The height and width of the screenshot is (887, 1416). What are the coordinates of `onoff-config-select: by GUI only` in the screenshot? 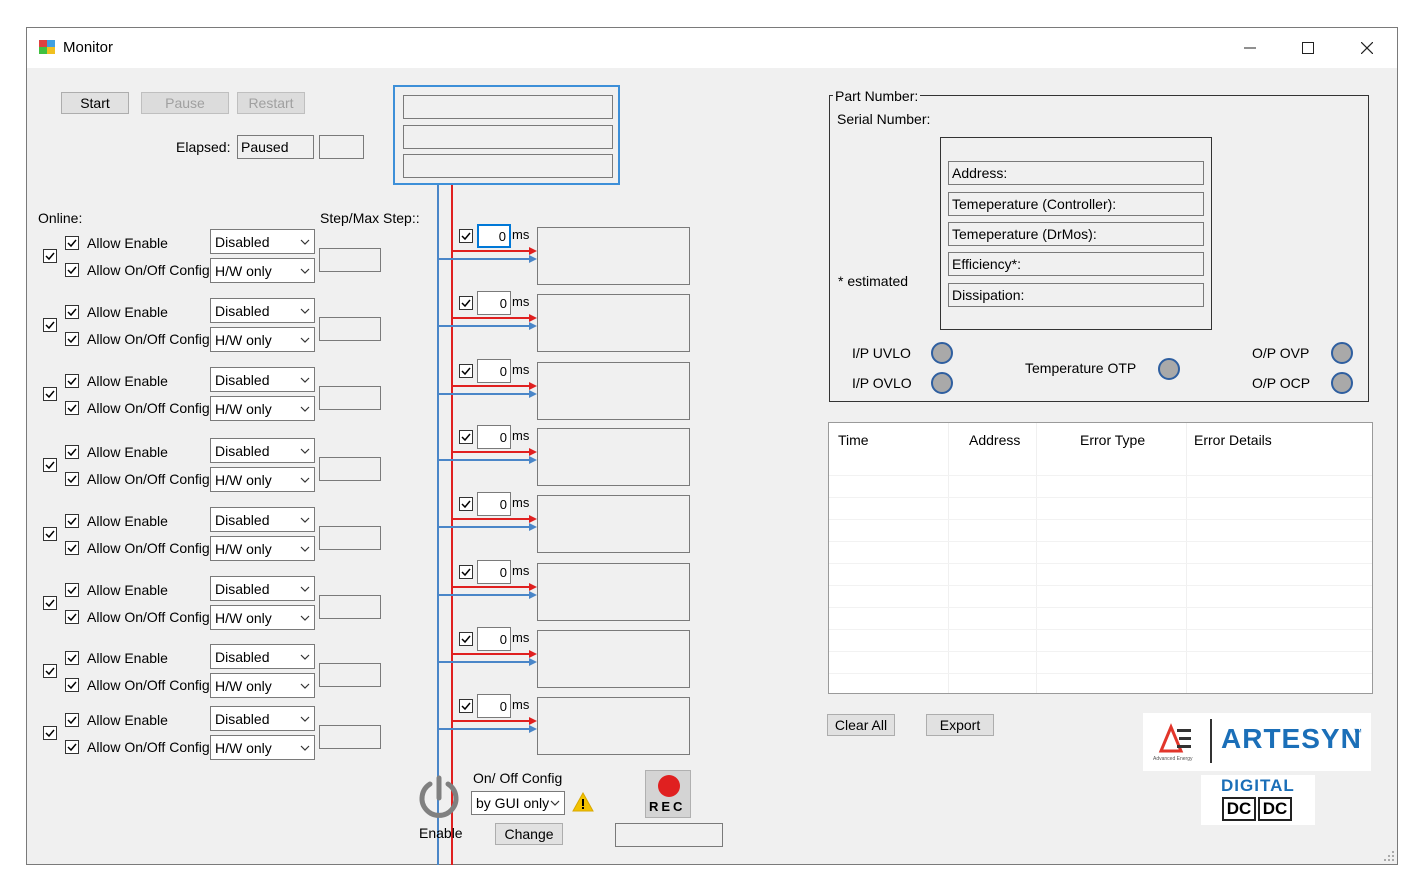 It's located at (518, 803).